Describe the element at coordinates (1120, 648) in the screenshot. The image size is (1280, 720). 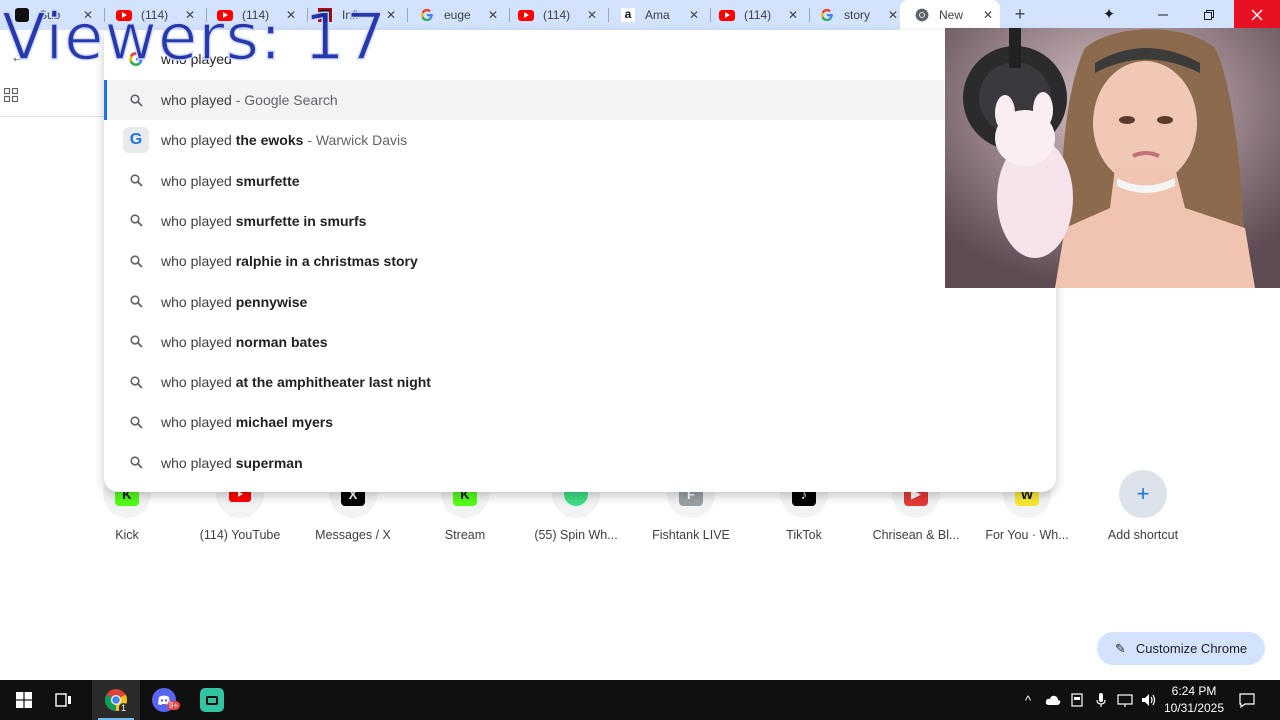
I see `pencil-icon: ✎` at that location.